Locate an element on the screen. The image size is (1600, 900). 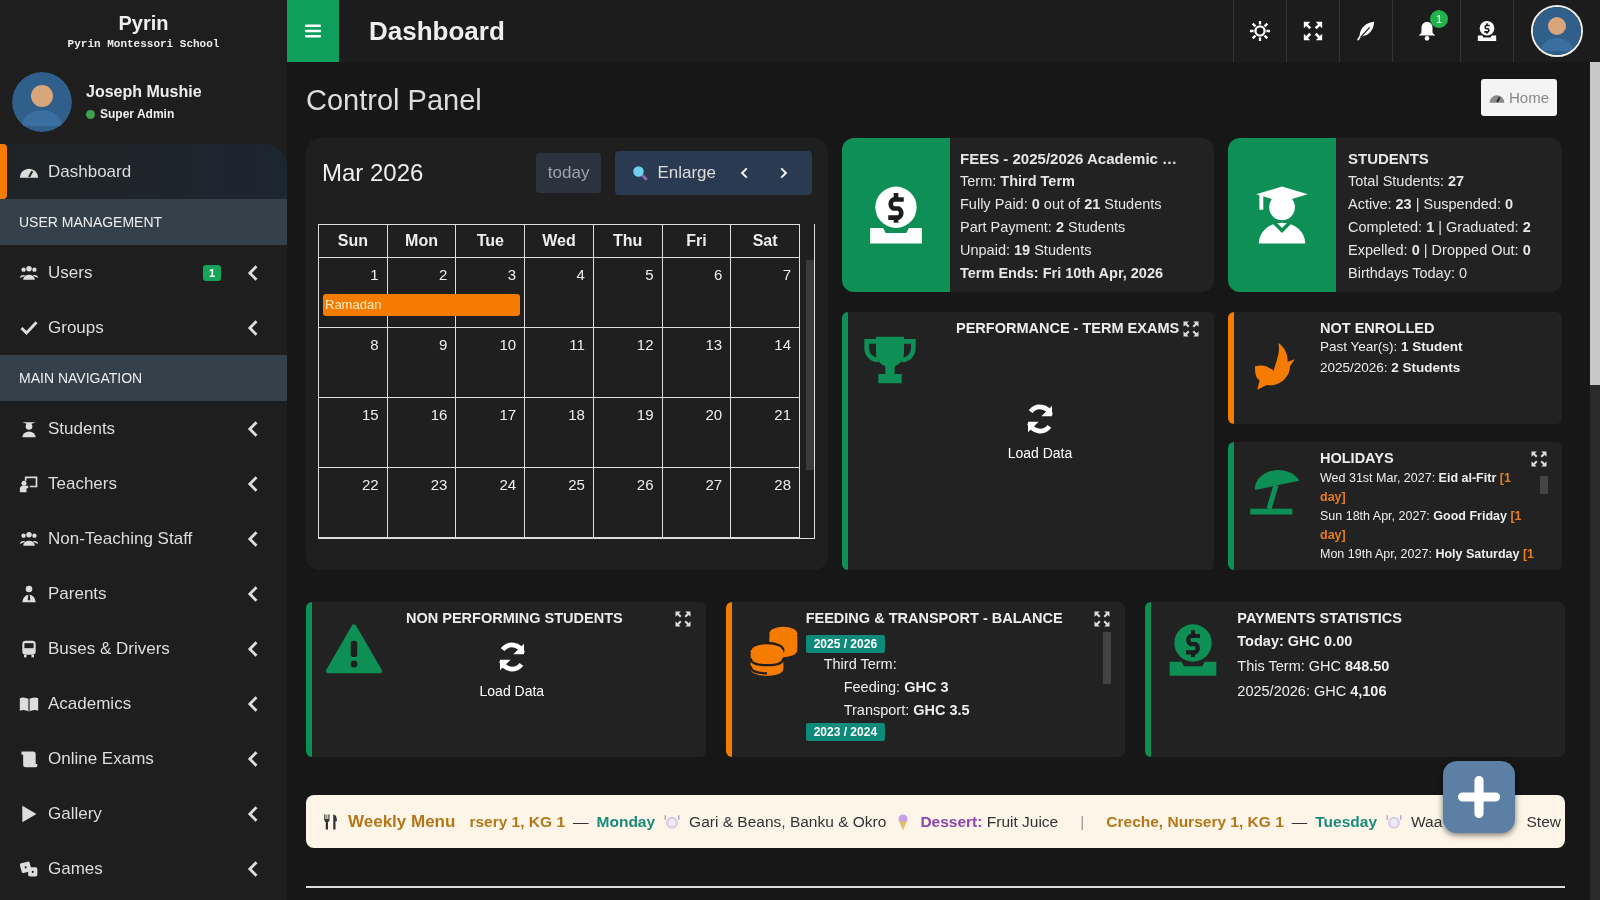
day-name: Tuesday is located at coordinates (1346, 821).